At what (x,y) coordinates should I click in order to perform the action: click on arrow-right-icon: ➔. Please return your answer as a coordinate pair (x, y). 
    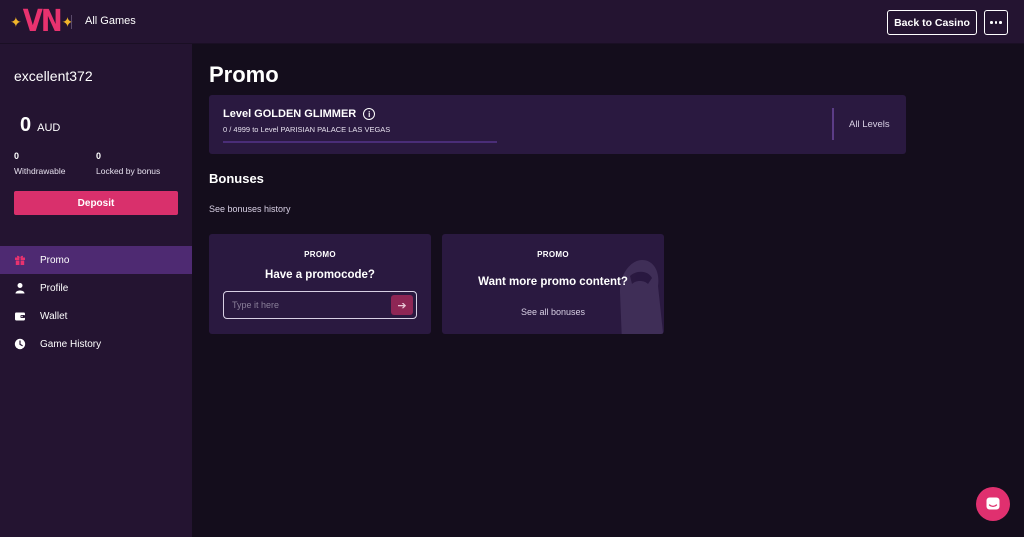
    Looking at the image, I should click on (402, 305).